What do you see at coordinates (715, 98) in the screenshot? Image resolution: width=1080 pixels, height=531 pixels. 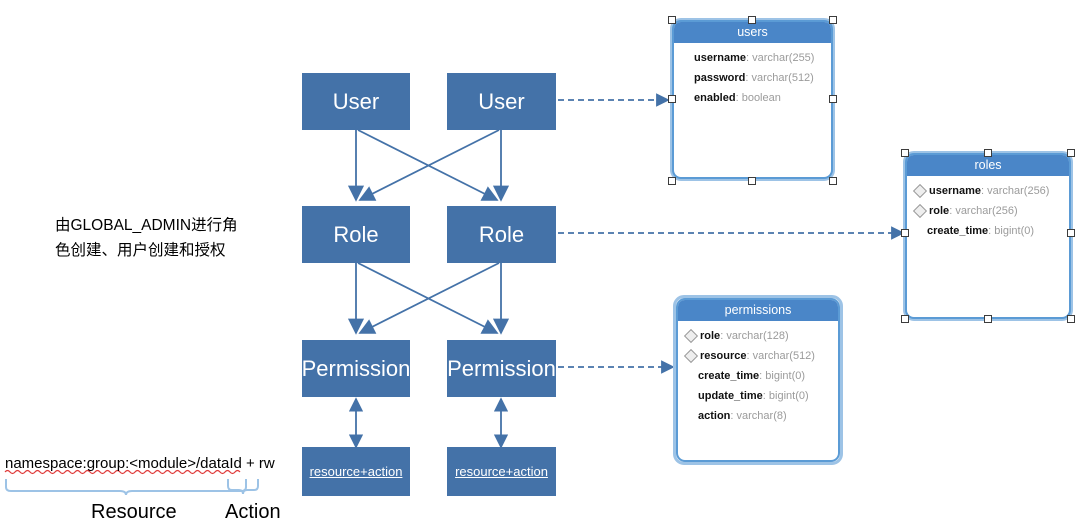 I see `field-name: enabled` at bounding box center [715, 98].